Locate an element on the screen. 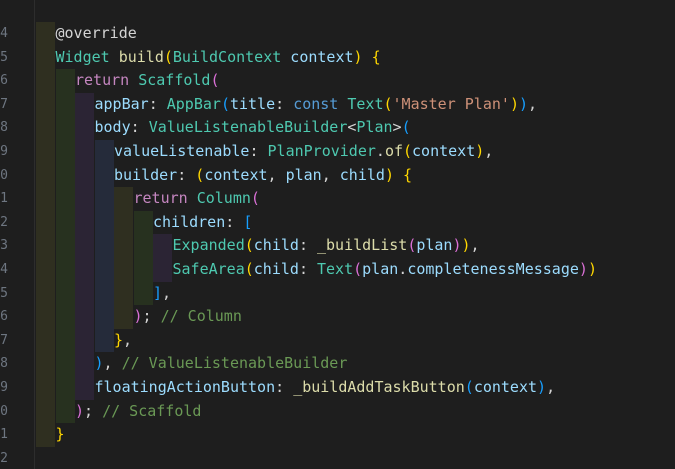 This screenshot has width=675, height=469. code-line: children: [ is located at coordinates (202, 223).